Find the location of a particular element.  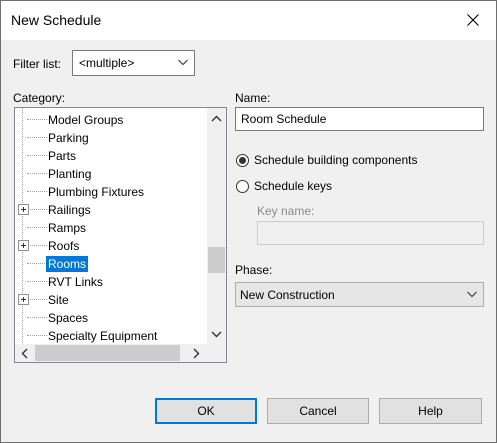

phase-label: Phase: is located at coordinates (254, 270).